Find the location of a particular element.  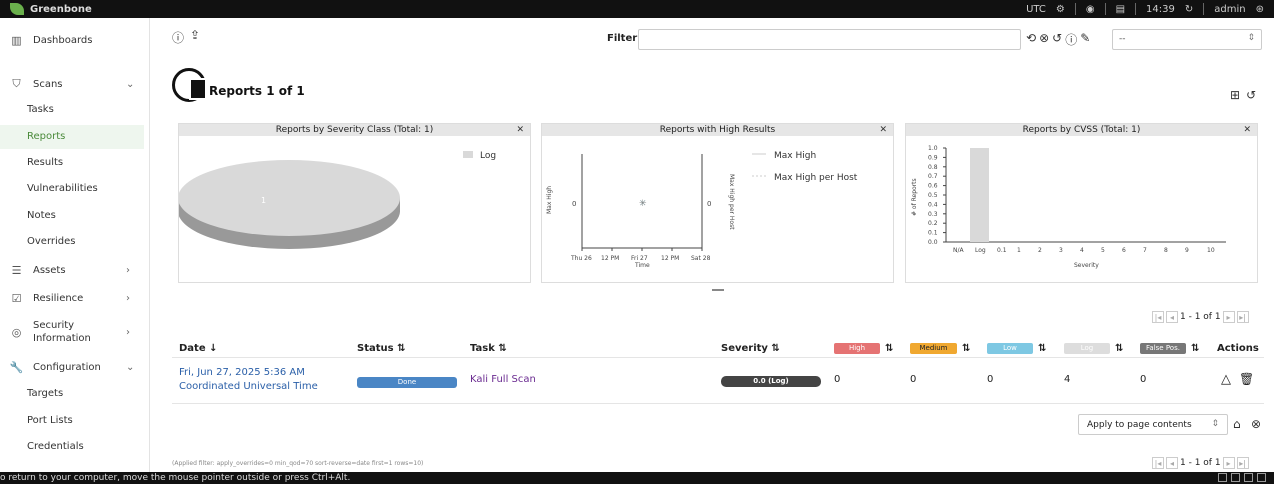

sort-low-icon: ⇅ is located at coordinates (1042, 348).